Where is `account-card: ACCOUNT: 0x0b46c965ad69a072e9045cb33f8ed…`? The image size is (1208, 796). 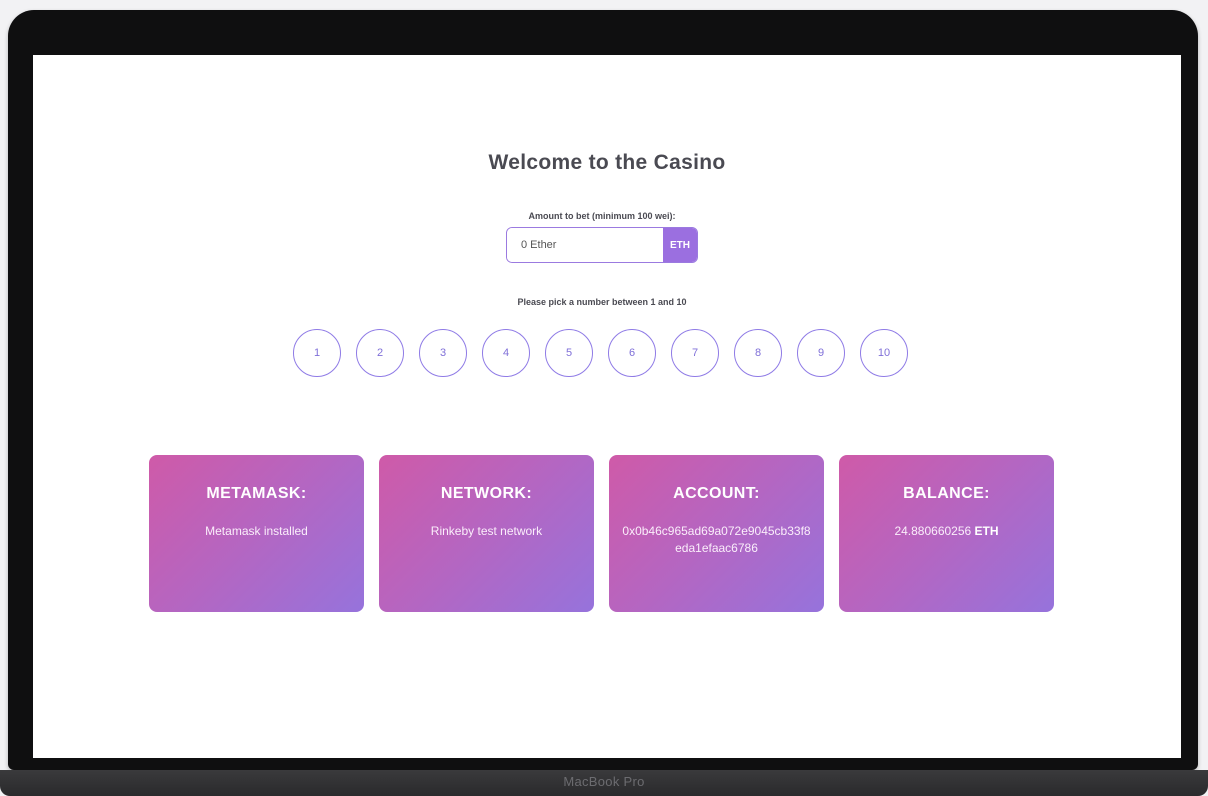 account-card: ACCOUNT: 0x0b46c965ad69a072e9045cb33f8ed… is located at coordinates (716, 533).